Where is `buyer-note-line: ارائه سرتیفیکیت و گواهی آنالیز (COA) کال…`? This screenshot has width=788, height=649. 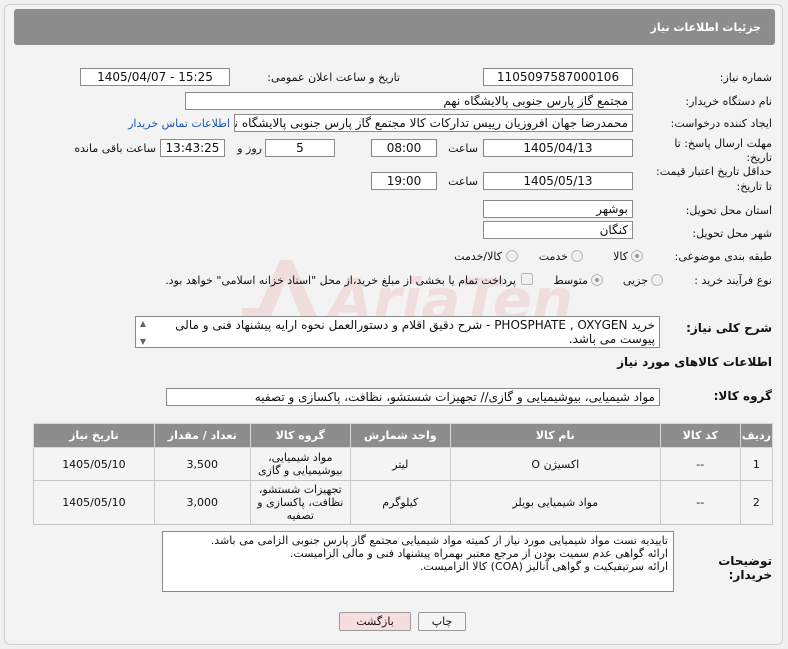 buyer-note-line: ارائه سرتیفیکیت و گواهی آنالیز (COA) کال… is located at coordinates (543, 566).